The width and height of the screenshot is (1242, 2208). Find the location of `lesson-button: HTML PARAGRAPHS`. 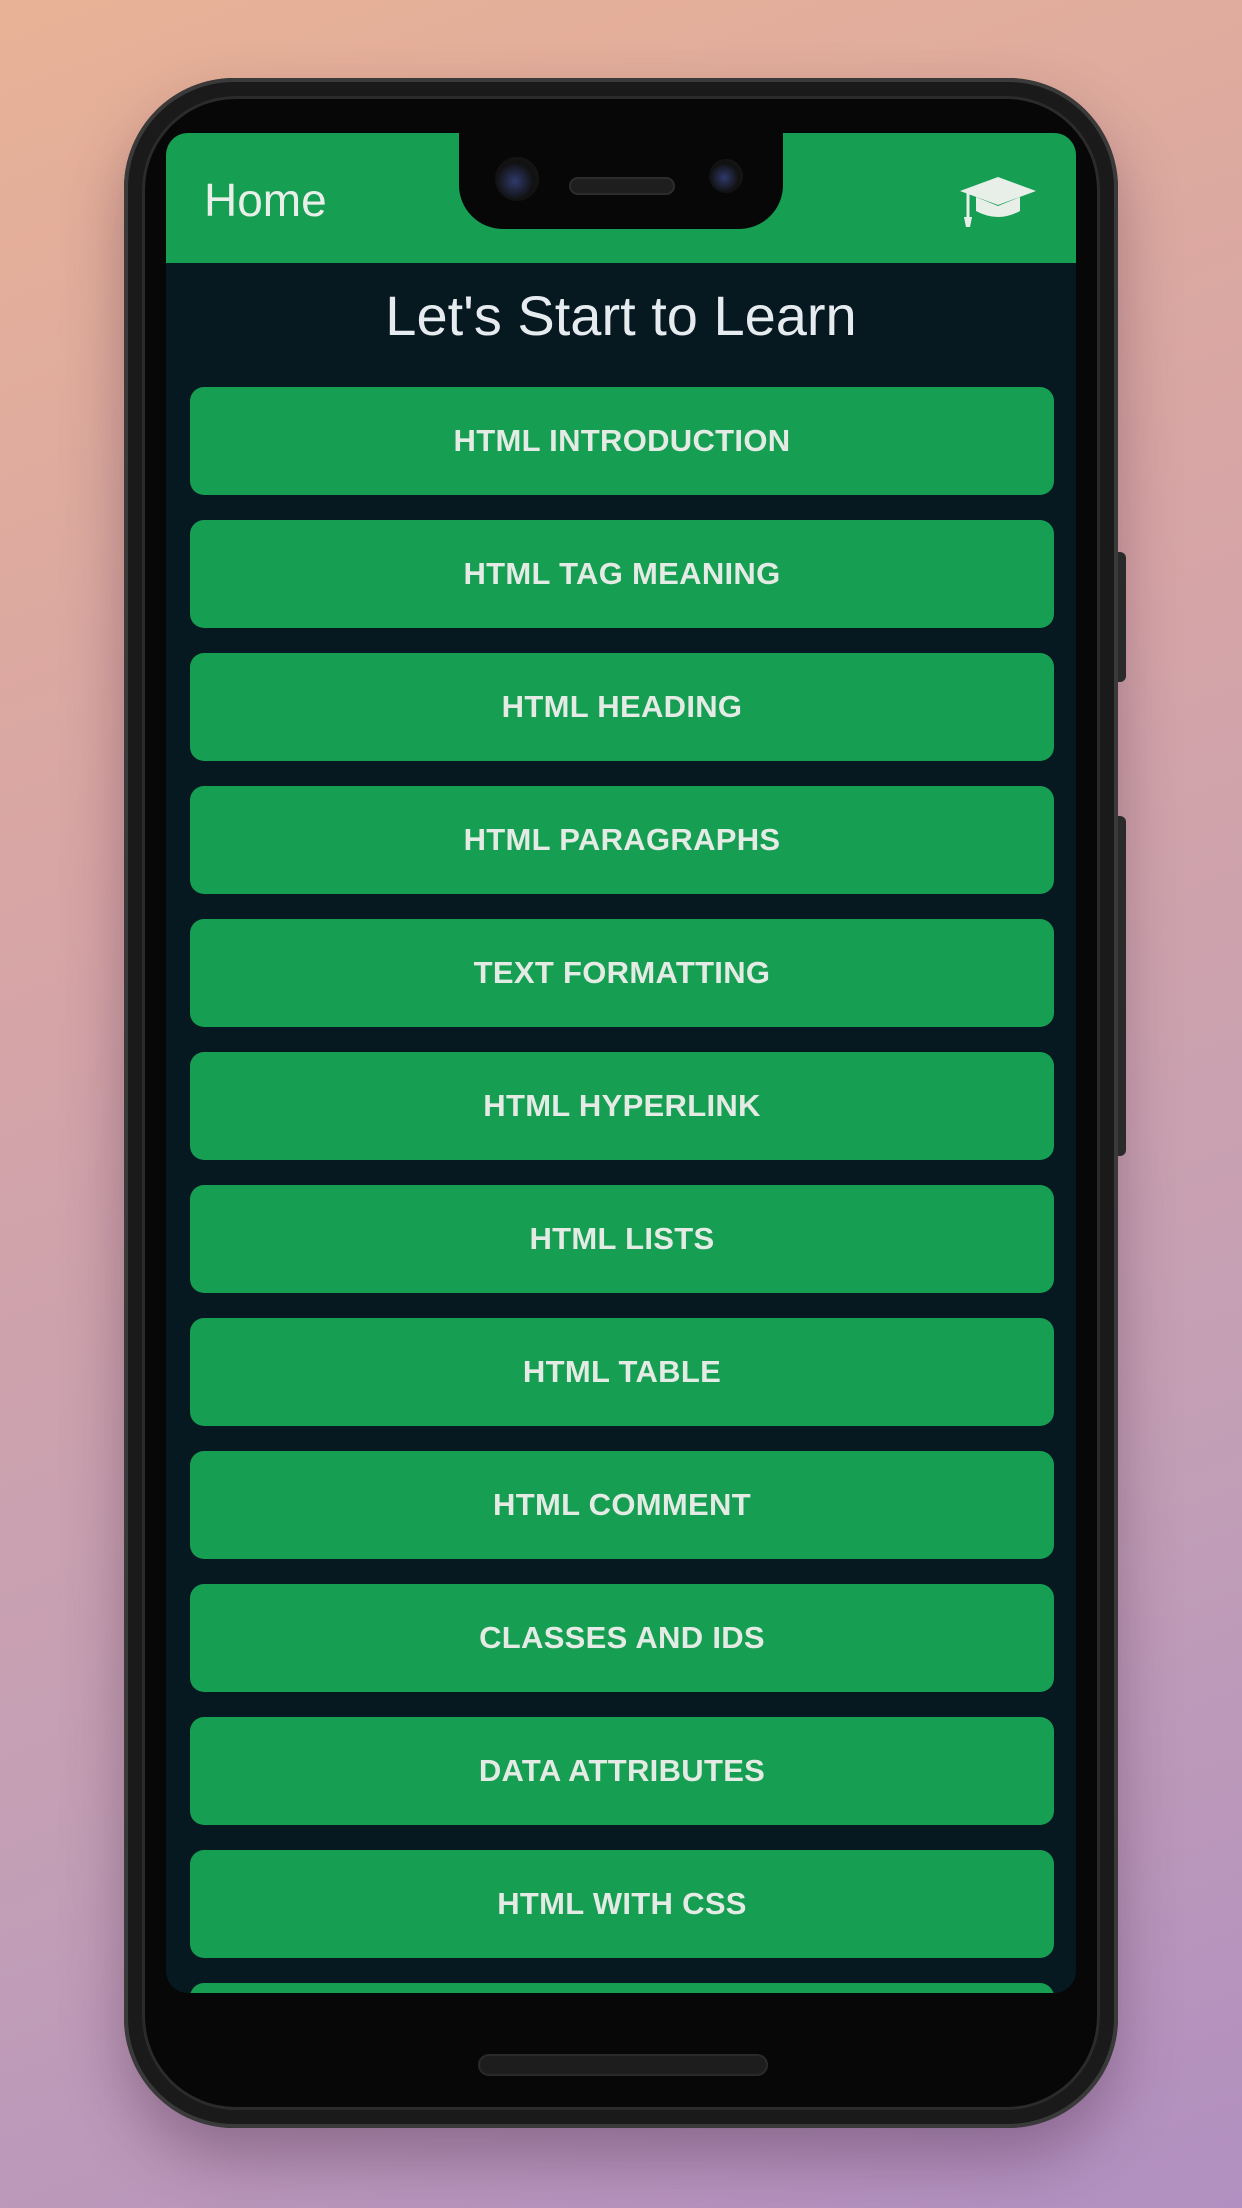

lesson-button: HTML PARAGRAPHS is located at coordinates (622, 840).